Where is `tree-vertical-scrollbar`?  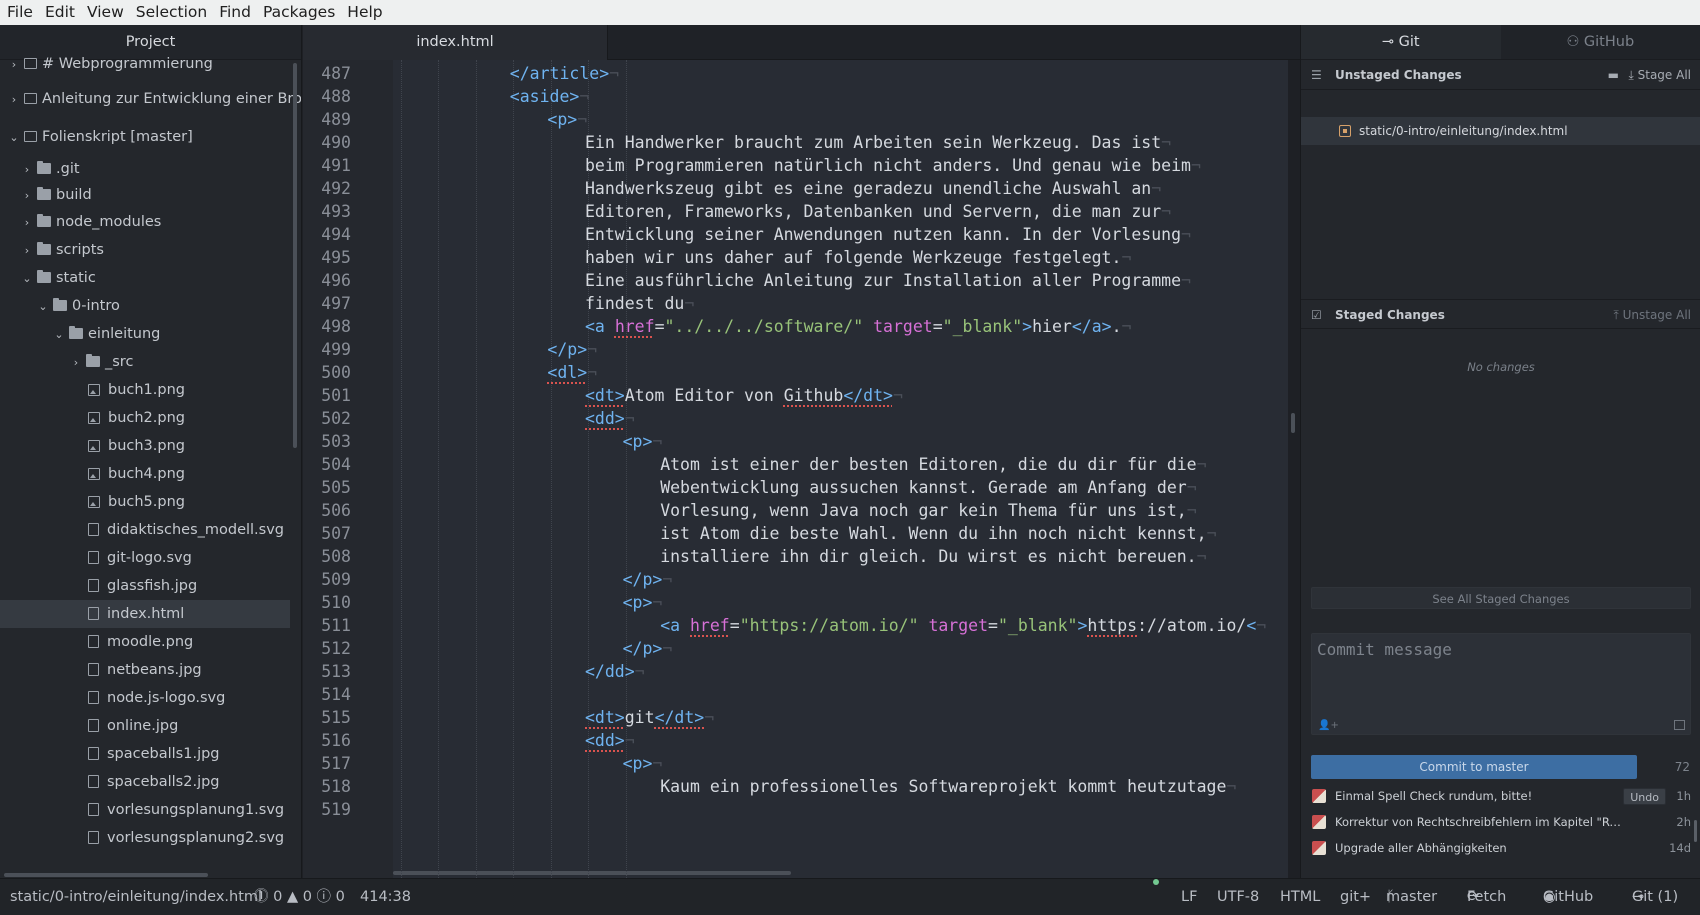
tree-vertical-scrollbar is located at coordinates (295, 255).